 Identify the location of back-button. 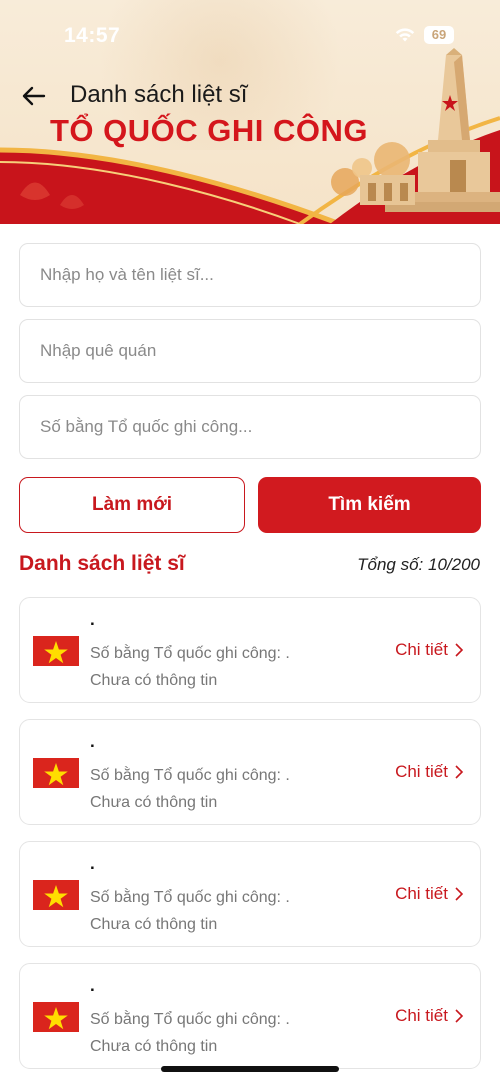
(34, 96).